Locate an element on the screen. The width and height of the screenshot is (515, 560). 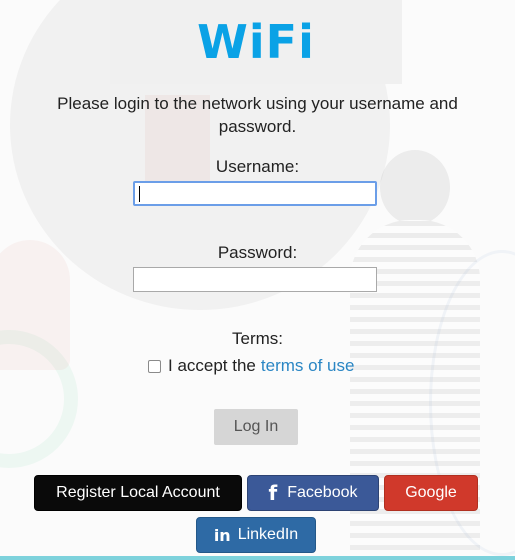
linkedin-icon: in is located at coordinates (222, 535).